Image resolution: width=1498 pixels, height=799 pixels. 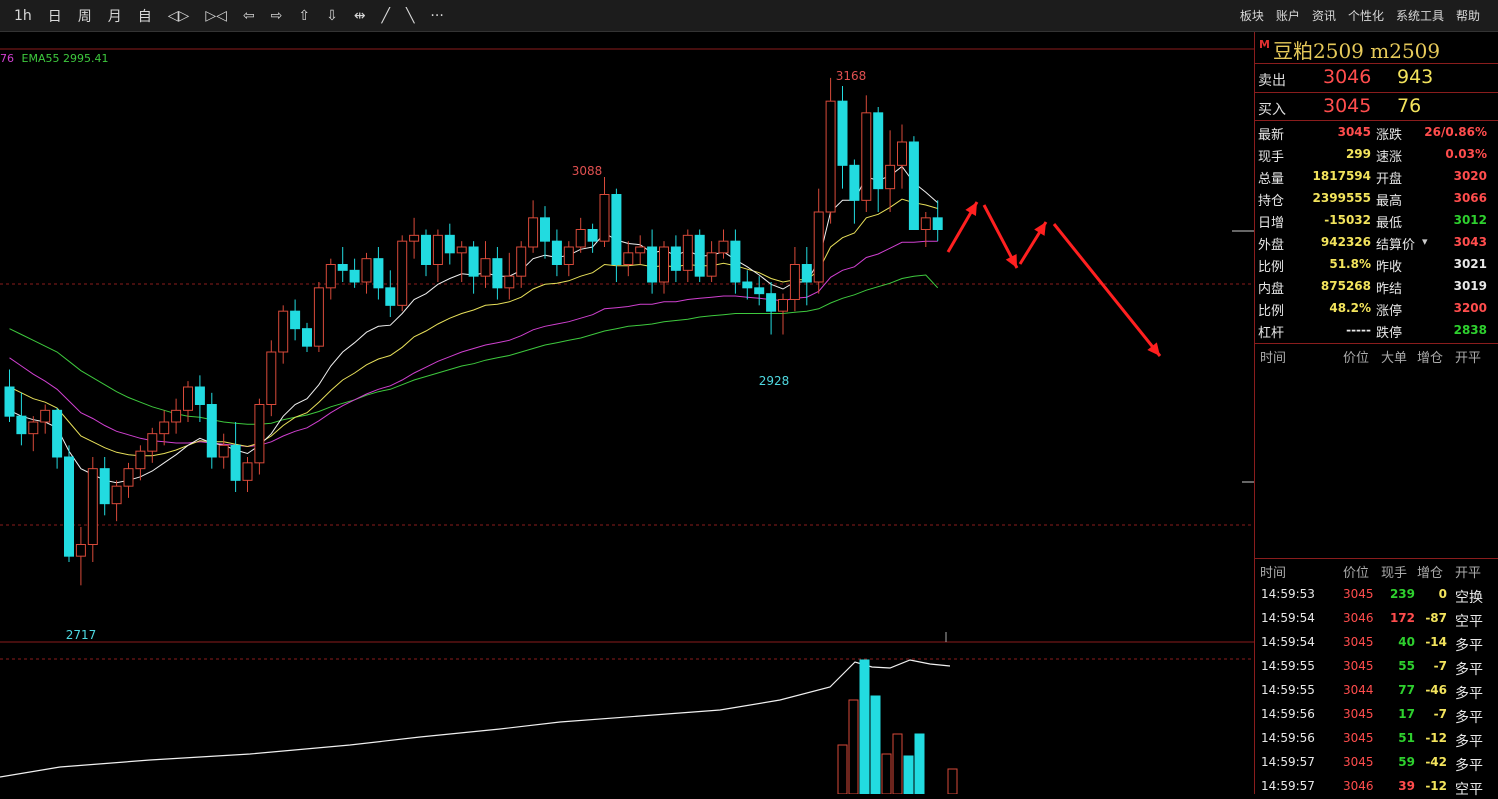 What do you see at coordinates (1431, 242) in the screenshot?
I see `stat-item: 结算价 ▾ 3043` at bounding box center [1431, 242].